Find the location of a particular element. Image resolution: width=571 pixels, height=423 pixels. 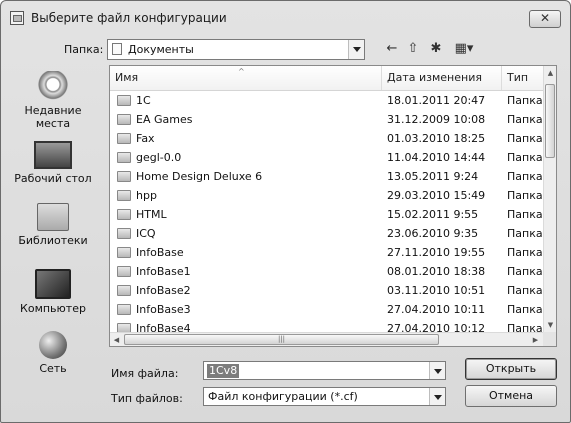

file-date: 03.11.2010 10:51 is located at coordinates (436, 290).